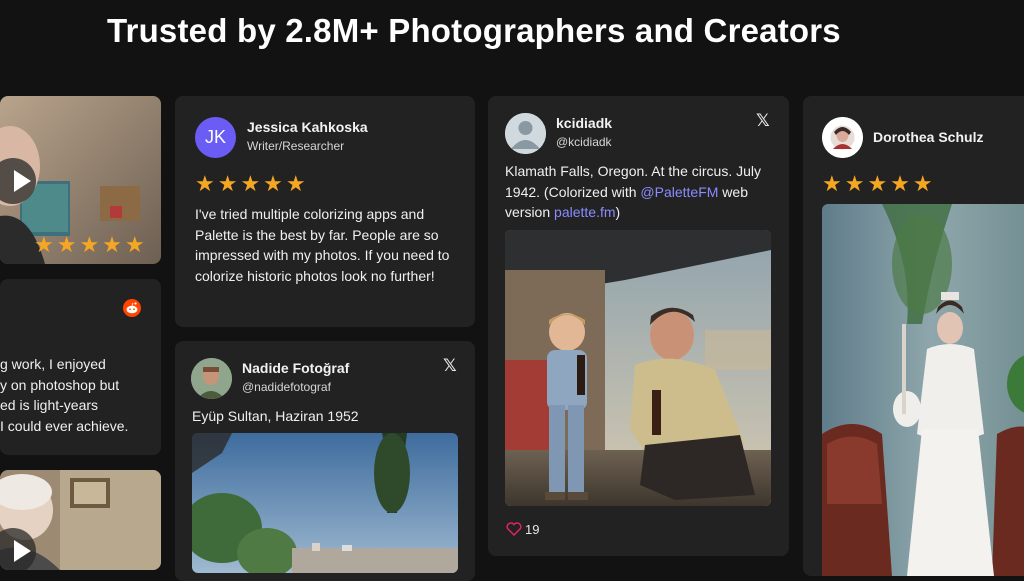  I want to click on tweet-author-handle: @kcidiadk, so click(584, 142).